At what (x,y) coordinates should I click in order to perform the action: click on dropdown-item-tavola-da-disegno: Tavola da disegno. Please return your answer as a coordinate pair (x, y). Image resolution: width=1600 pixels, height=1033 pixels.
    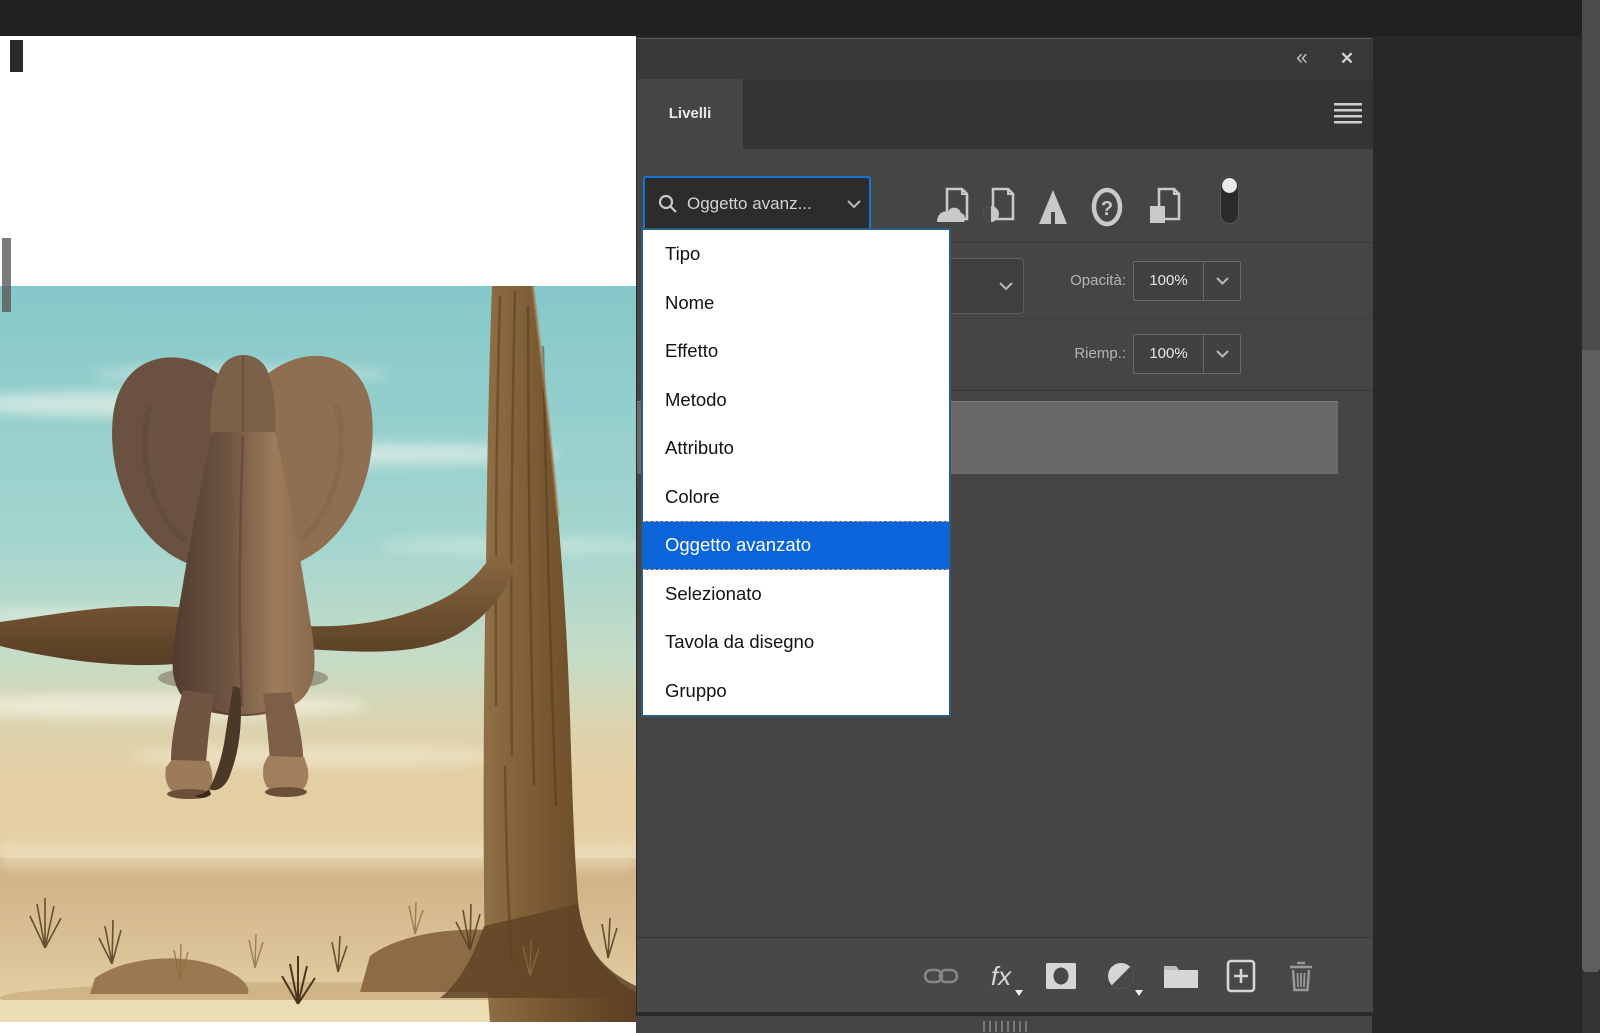
    Looking at the image, I should click on (796, 642).